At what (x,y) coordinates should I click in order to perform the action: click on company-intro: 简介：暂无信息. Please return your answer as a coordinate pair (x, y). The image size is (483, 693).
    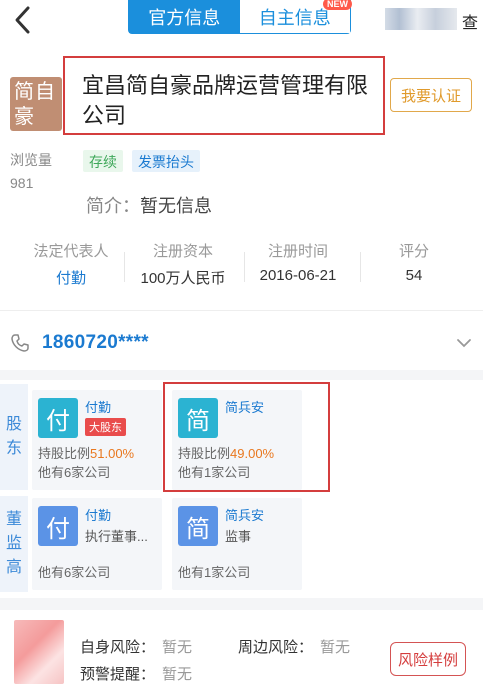
    Looking at the image, I should click on (149, 205).